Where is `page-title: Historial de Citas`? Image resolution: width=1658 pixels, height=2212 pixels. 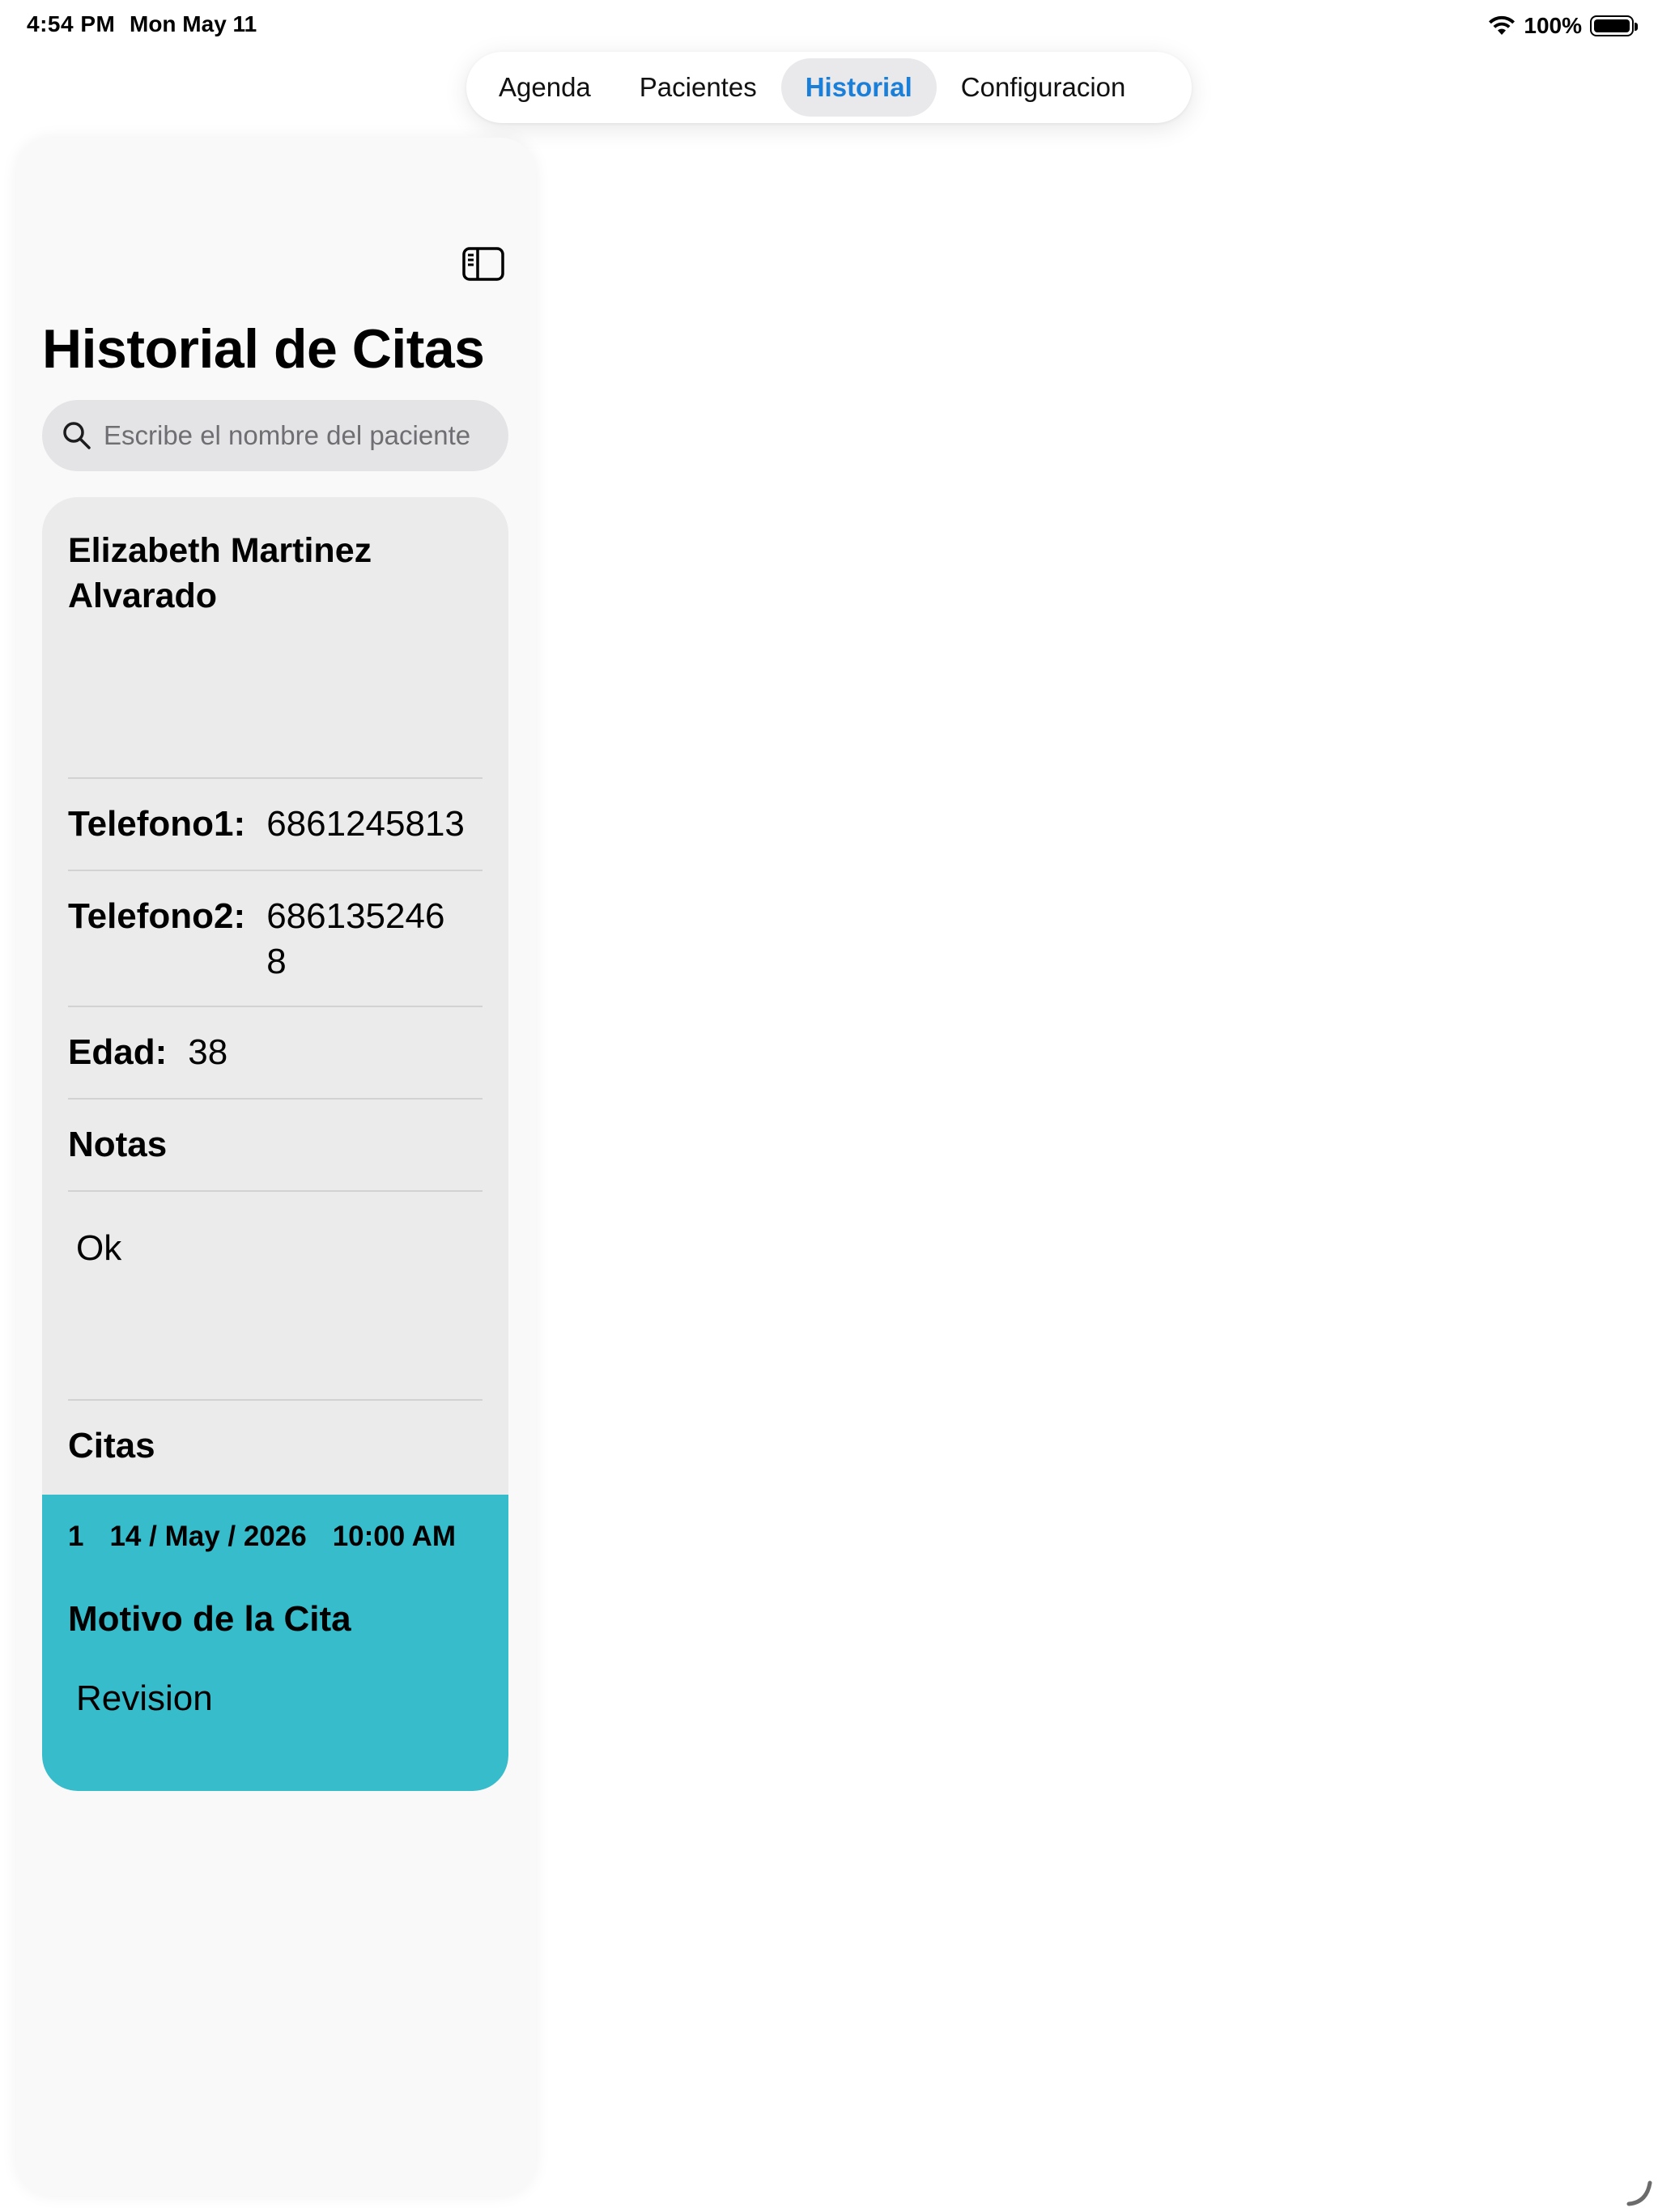 page-title: Historial de Citas is located at coordinates (263, 349).